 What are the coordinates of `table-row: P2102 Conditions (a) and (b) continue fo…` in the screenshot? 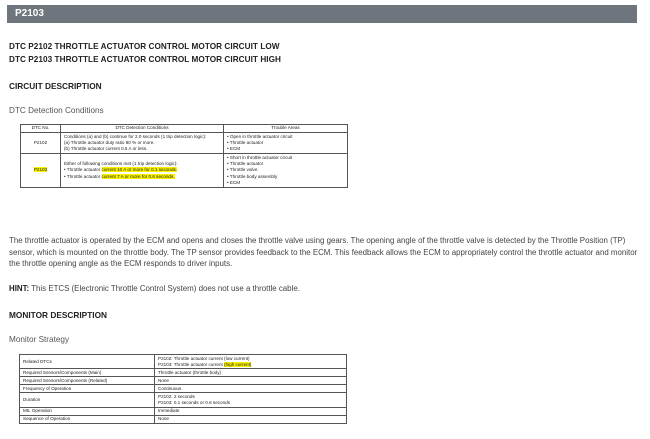 It's located at (184, 143).